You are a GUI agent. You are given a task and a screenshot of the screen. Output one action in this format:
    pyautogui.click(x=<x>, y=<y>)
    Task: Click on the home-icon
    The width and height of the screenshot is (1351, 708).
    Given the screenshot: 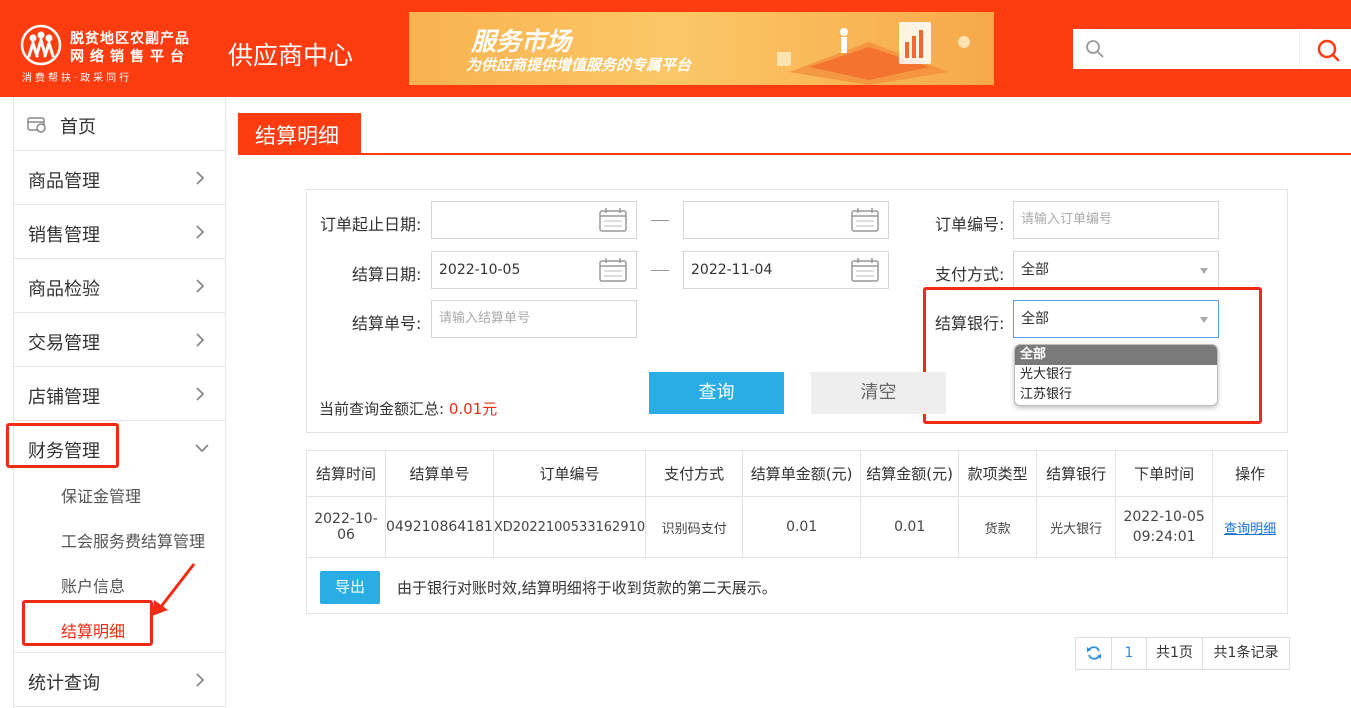 What is the action you would take?
    pyautogui.click(x=36, y=125)
    